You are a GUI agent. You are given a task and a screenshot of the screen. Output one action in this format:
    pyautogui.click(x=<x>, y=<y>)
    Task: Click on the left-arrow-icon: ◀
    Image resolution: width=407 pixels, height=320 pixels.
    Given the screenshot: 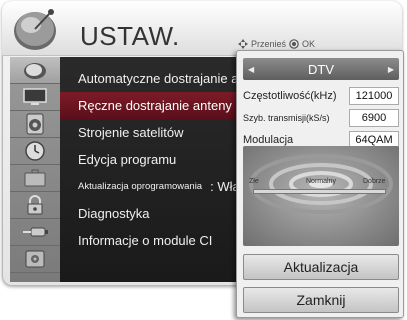 What is the action you would take?
    pyautogui.click(x=251, y=69)
    